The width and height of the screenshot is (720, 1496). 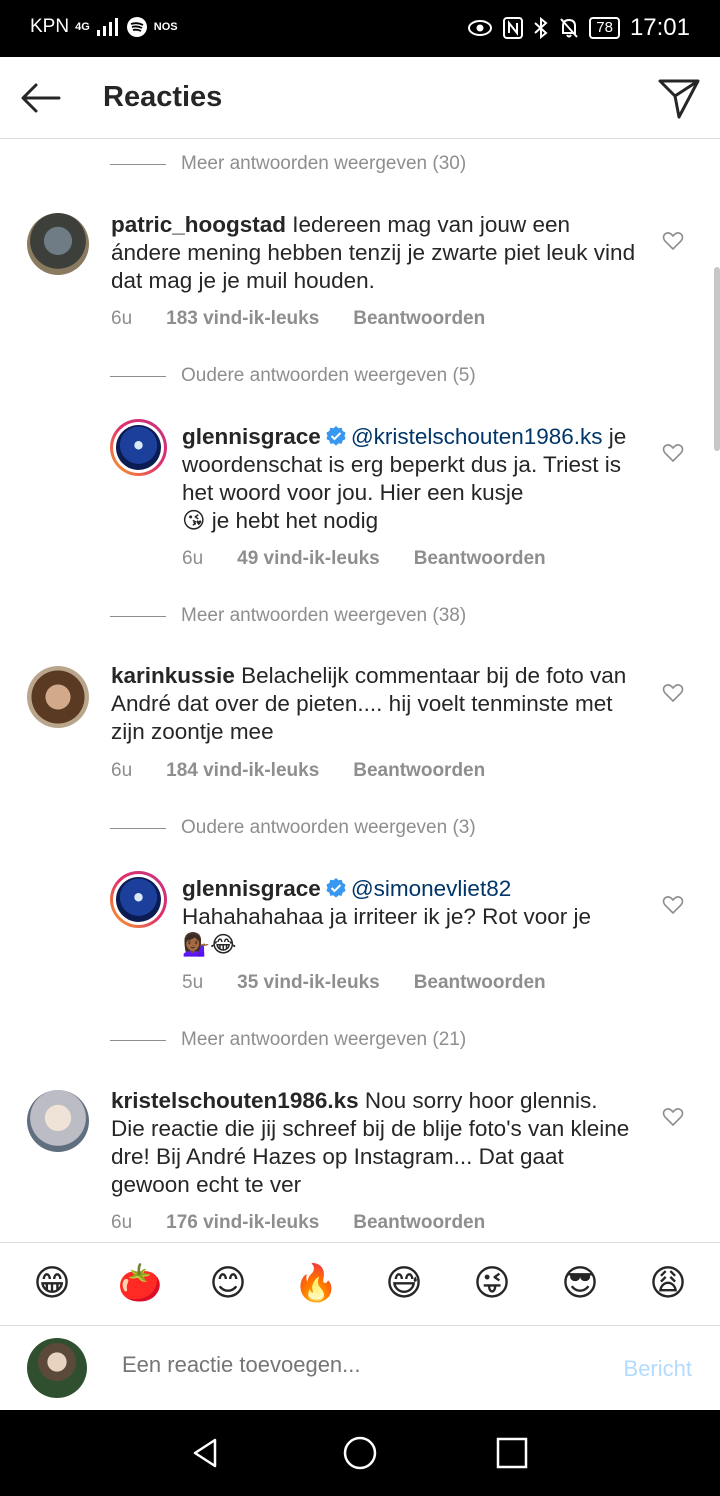 I want to click on header: Reacties, so click(x=360, y=98).